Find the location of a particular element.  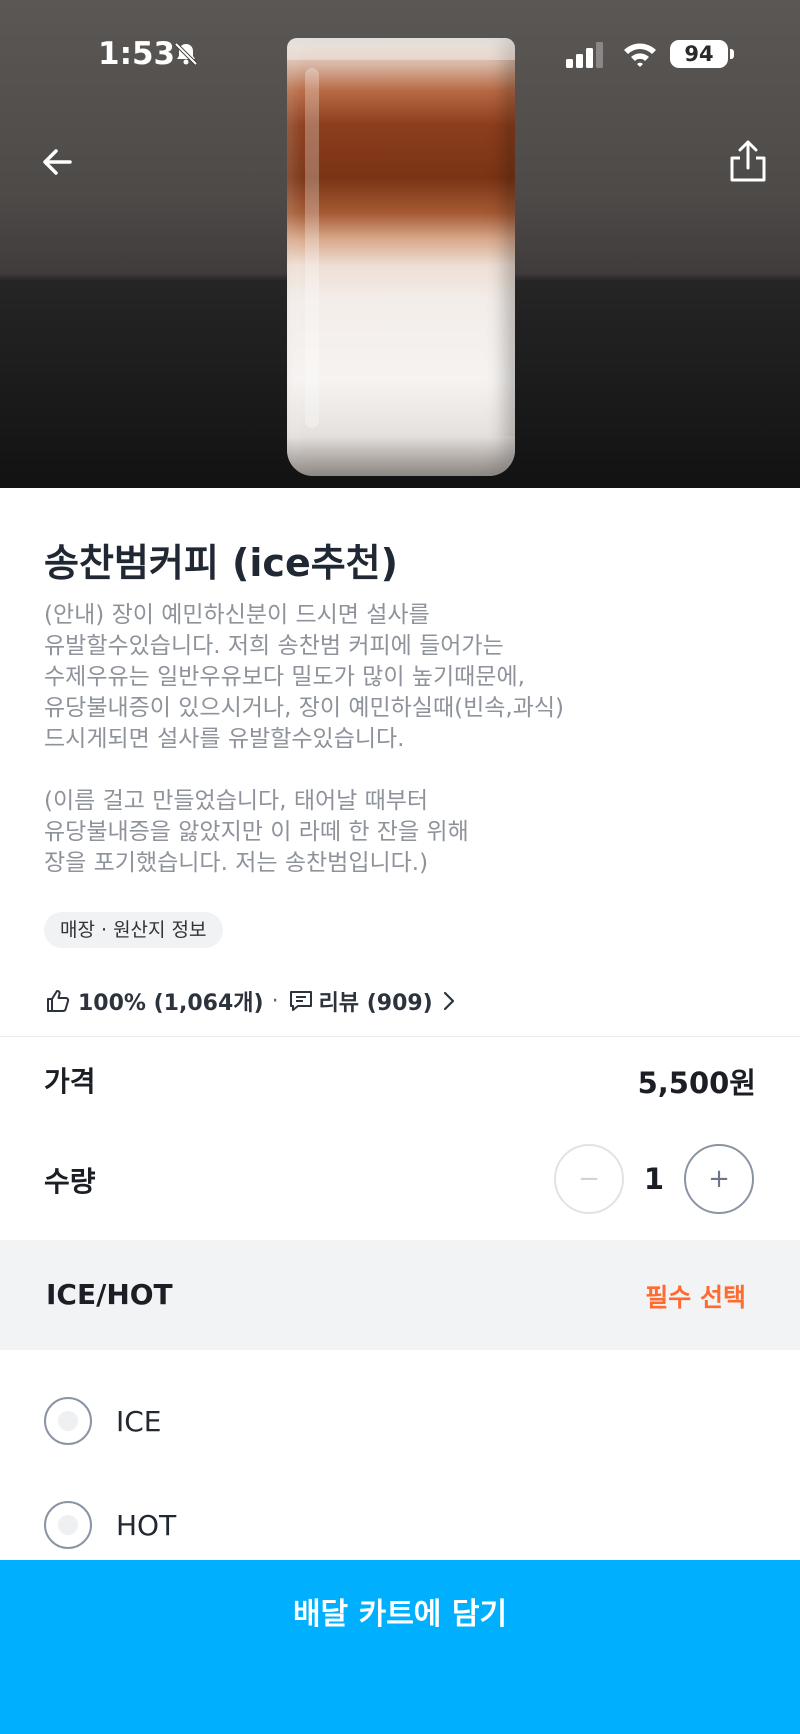

quantity-label: 수량 is located at coordinates (70, 1181).